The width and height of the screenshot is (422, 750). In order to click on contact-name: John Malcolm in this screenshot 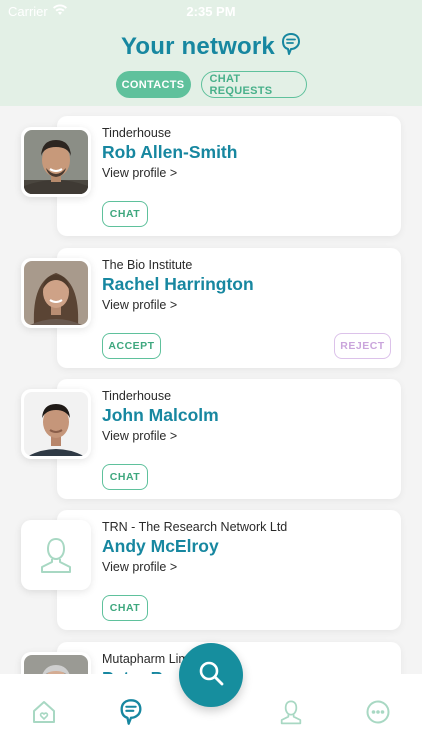, I will do `click(160, 415)`.